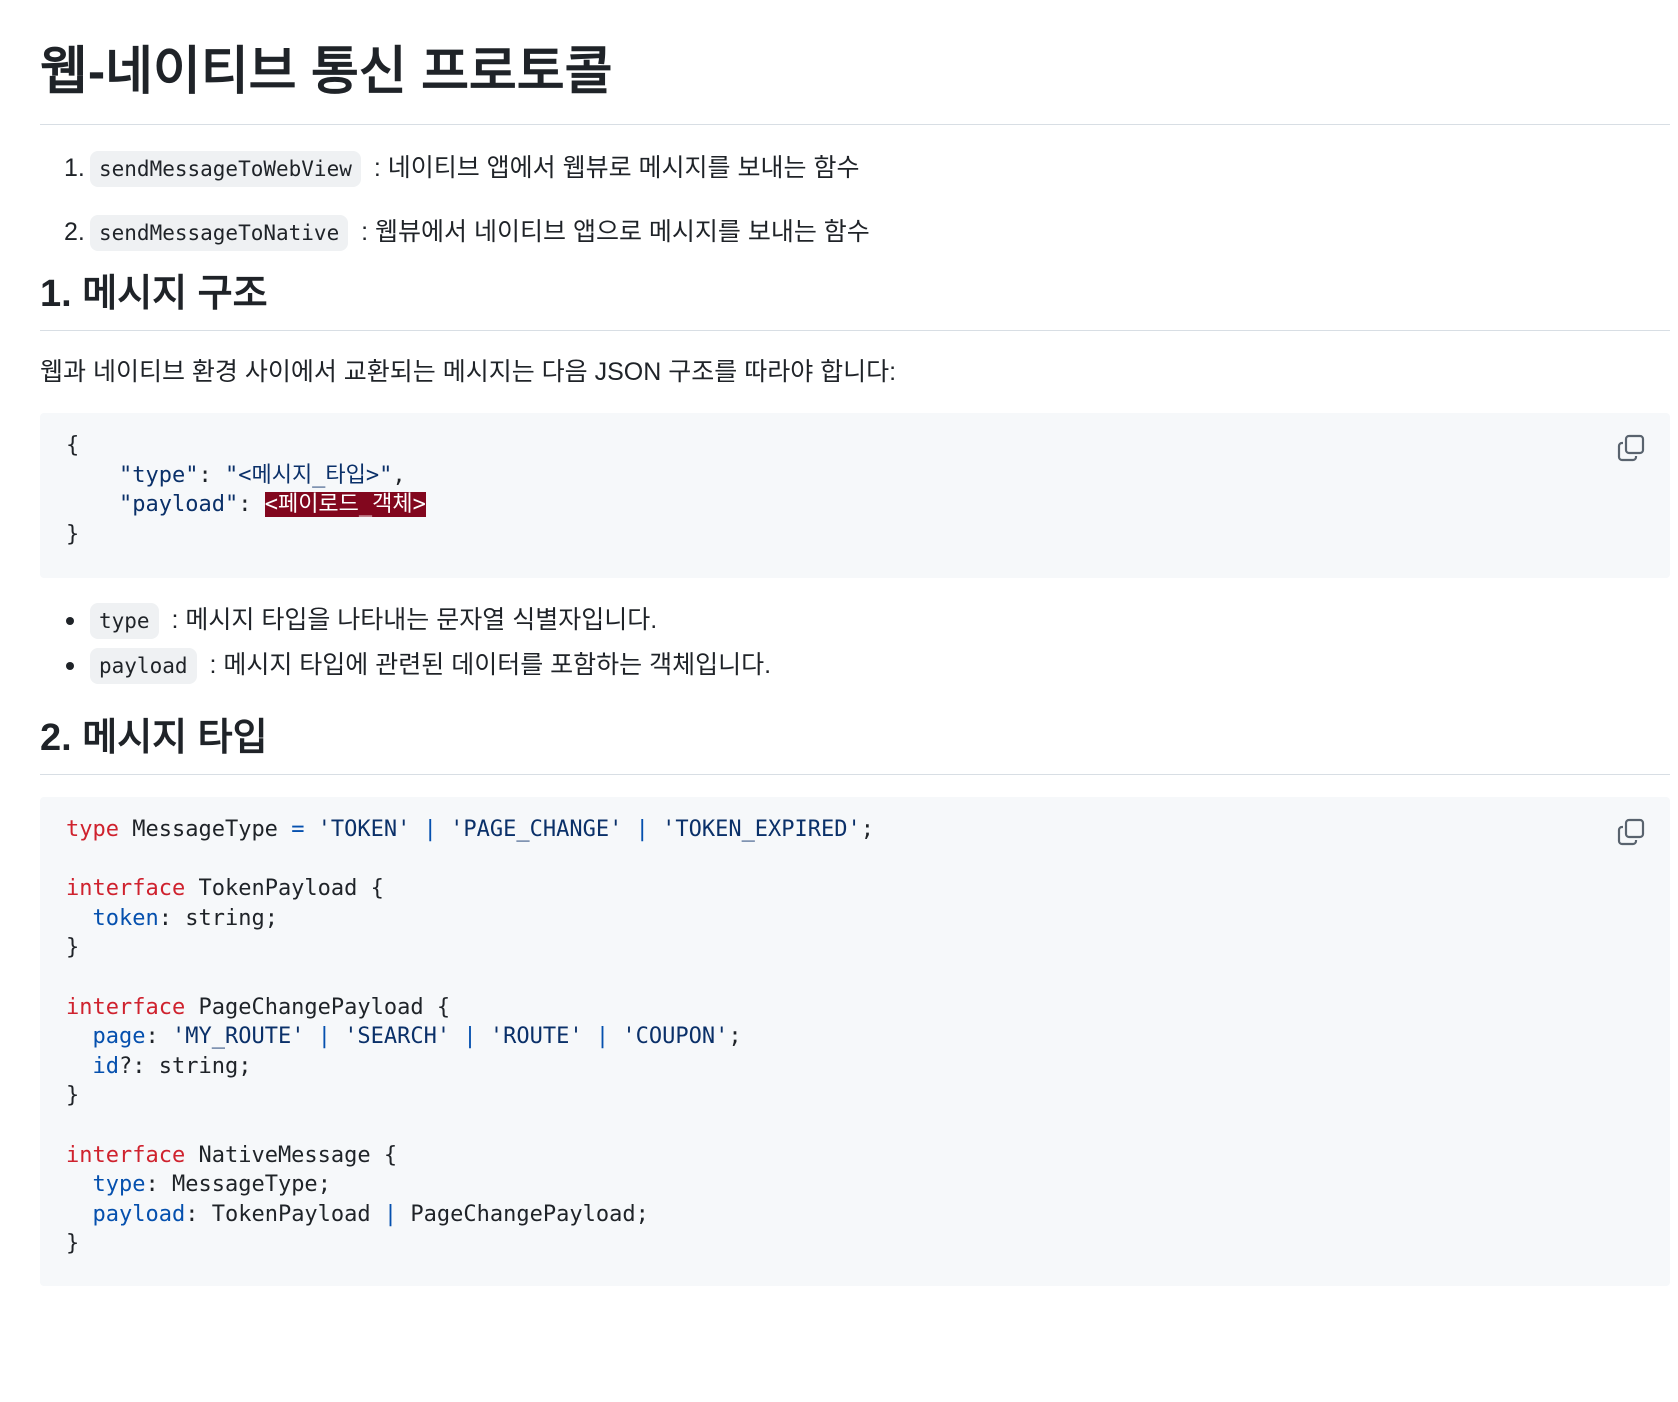 Image resolution: width=1678 pixels, height=1402 pixels. What do you see at coordinates (855, 300) in the screenshot?
I see `section-heading-message-structure: 1. 메시지 구조` at bounding box center [855, 300].